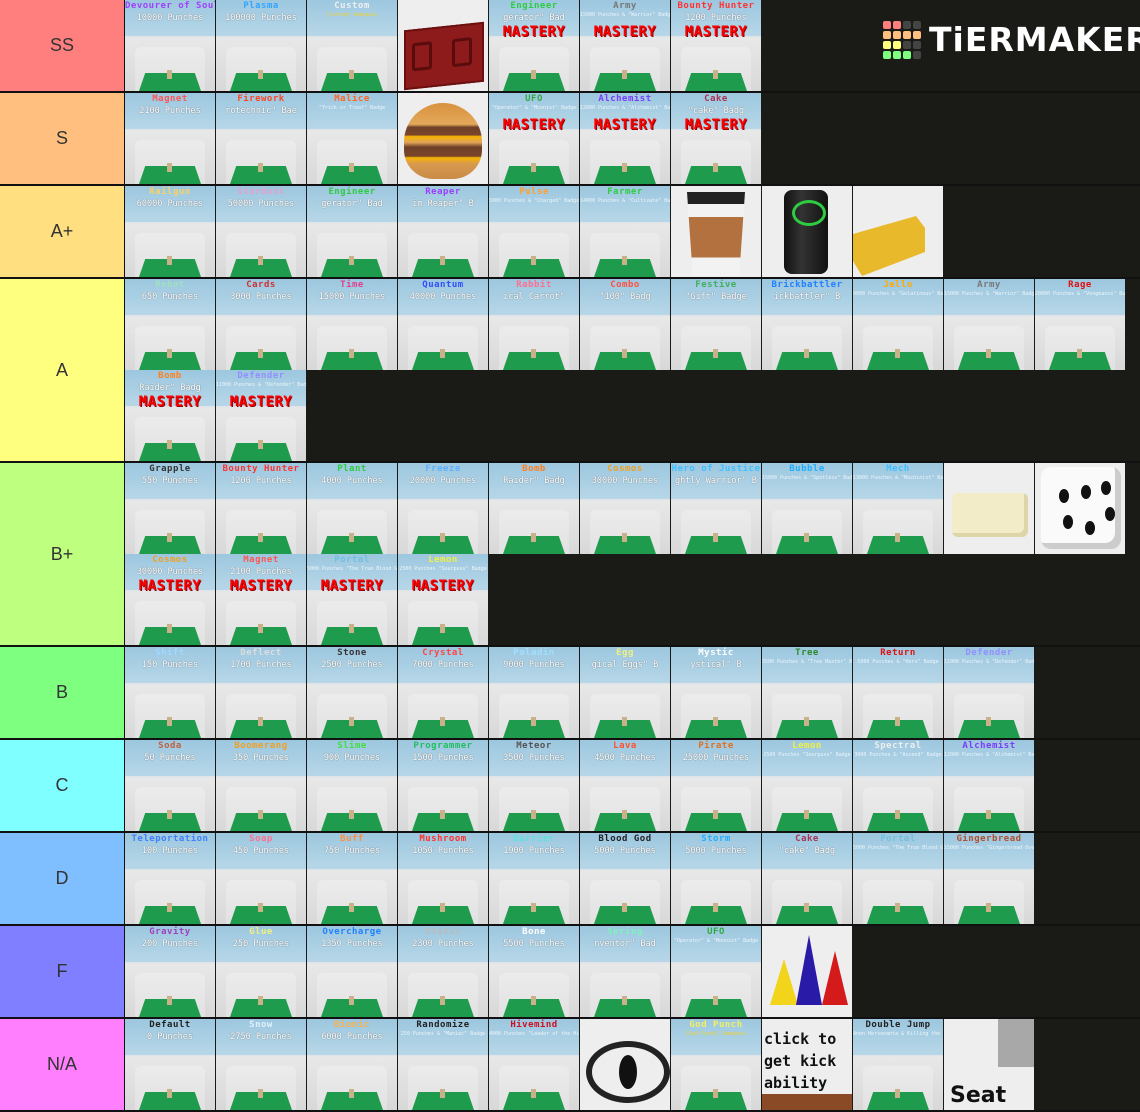 This screenshot has height=1112, width=1140. What do you see at coordinates (170, 138) in the screenshot?
I see `tier-item-magnet: Magnet 2100 Punches` at bounding box center [170, 138].